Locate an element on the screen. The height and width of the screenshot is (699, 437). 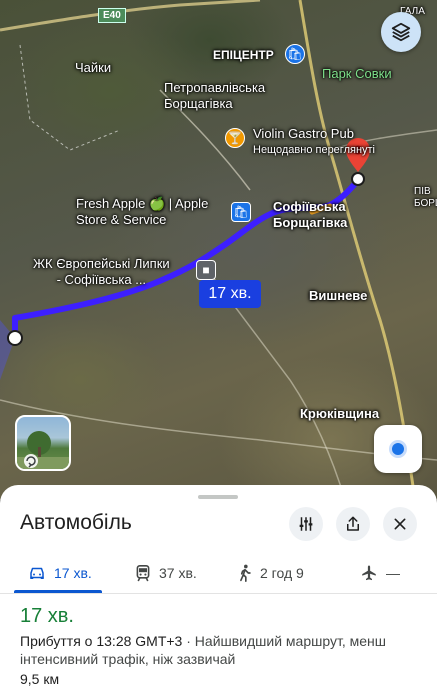
sheet-title: Автомобіль is located at coordinates (76, 522).